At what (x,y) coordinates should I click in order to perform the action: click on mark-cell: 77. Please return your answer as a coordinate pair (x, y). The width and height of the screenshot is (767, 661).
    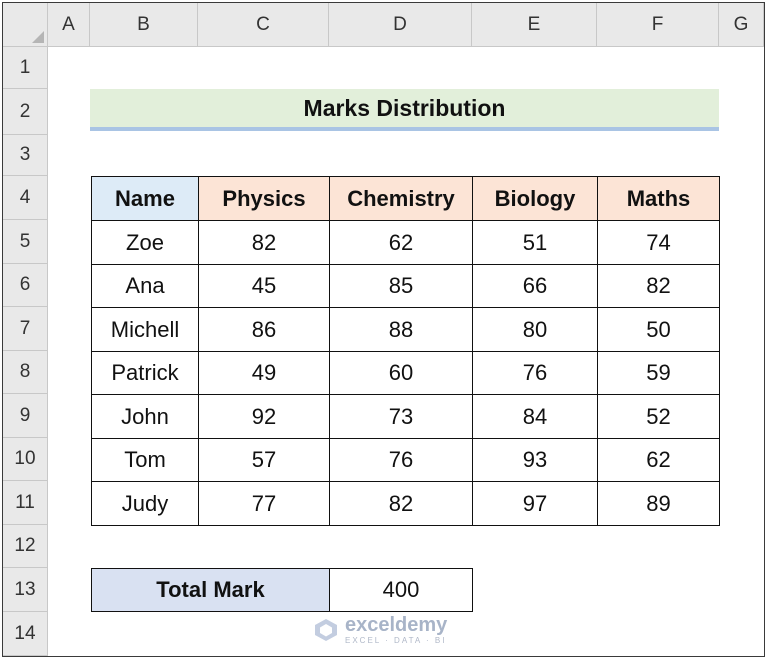
    Looking at the image, I should click on (264, 503).